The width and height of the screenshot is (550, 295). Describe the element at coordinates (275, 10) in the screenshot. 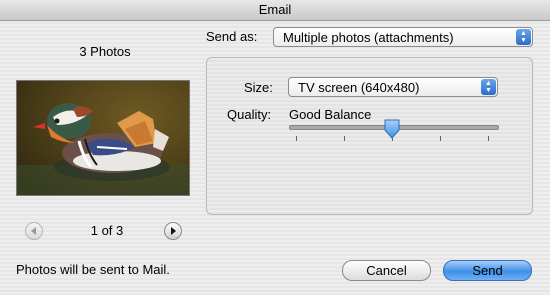

I see `window-title: Email` at that location.